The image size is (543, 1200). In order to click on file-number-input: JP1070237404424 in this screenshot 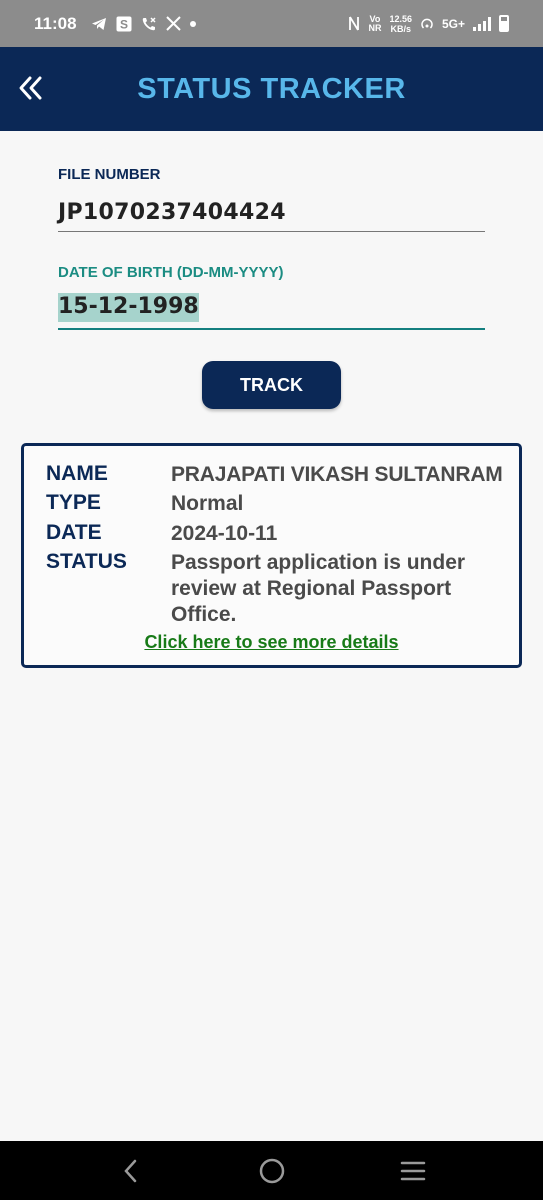, I will do `click(271, 215)`.